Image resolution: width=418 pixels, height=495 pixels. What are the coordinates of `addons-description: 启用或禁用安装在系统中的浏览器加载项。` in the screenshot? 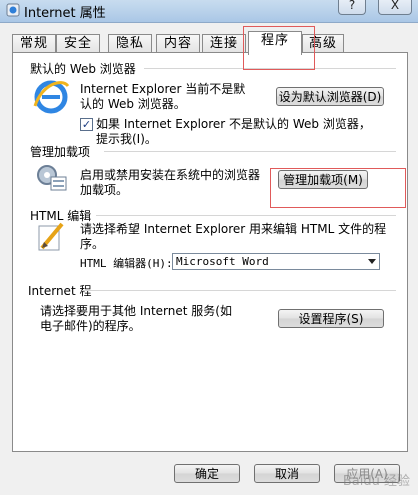 It's located at (170, 182).